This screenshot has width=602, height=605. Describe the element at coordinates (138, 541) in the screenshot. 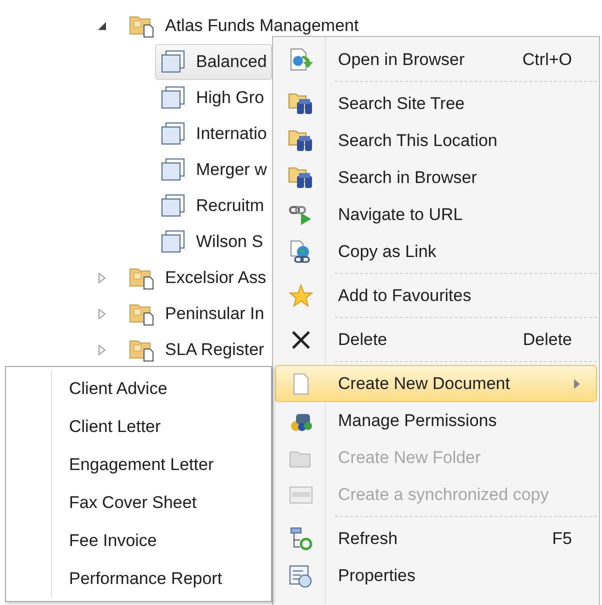

I see `menu-item: Fee Invoice` at that location.